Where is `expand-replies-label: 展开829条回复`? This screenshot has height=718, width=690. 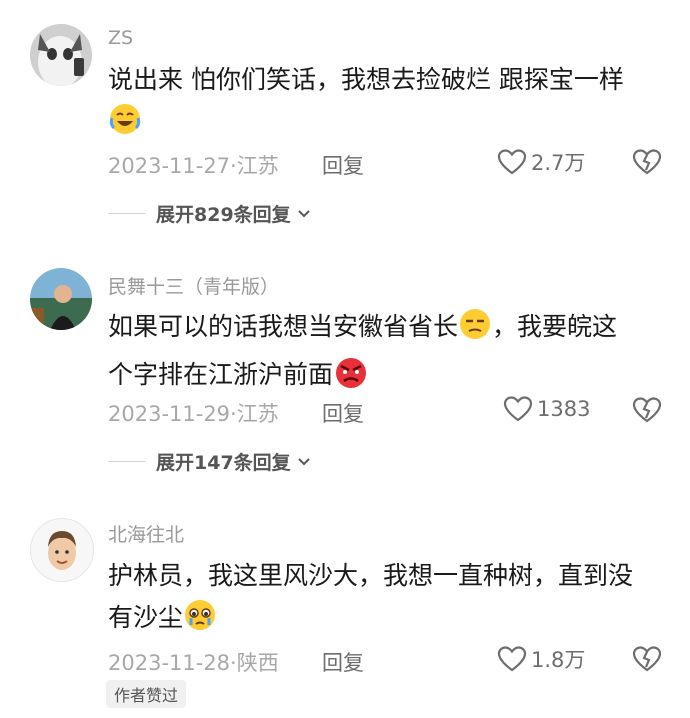
expand-replies-label: 展开829条回复 is located at coordinates (223, 215).